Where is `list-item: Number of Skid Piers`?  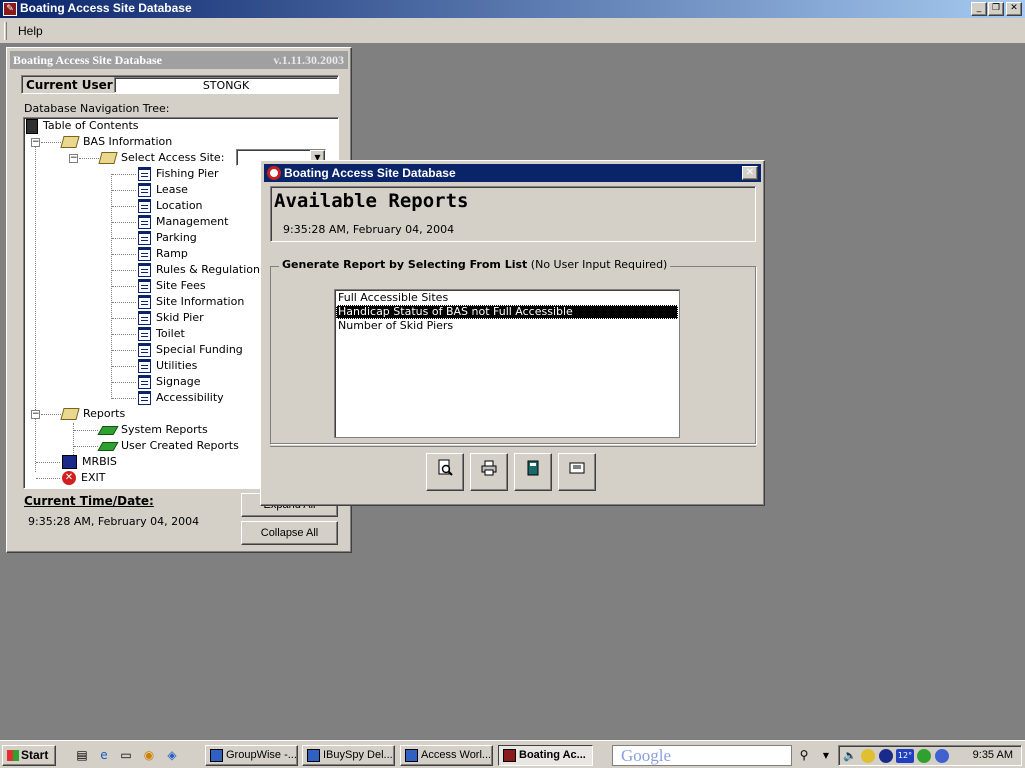 list-item: Number of Skid Piers is located at coordinates (507, 326).